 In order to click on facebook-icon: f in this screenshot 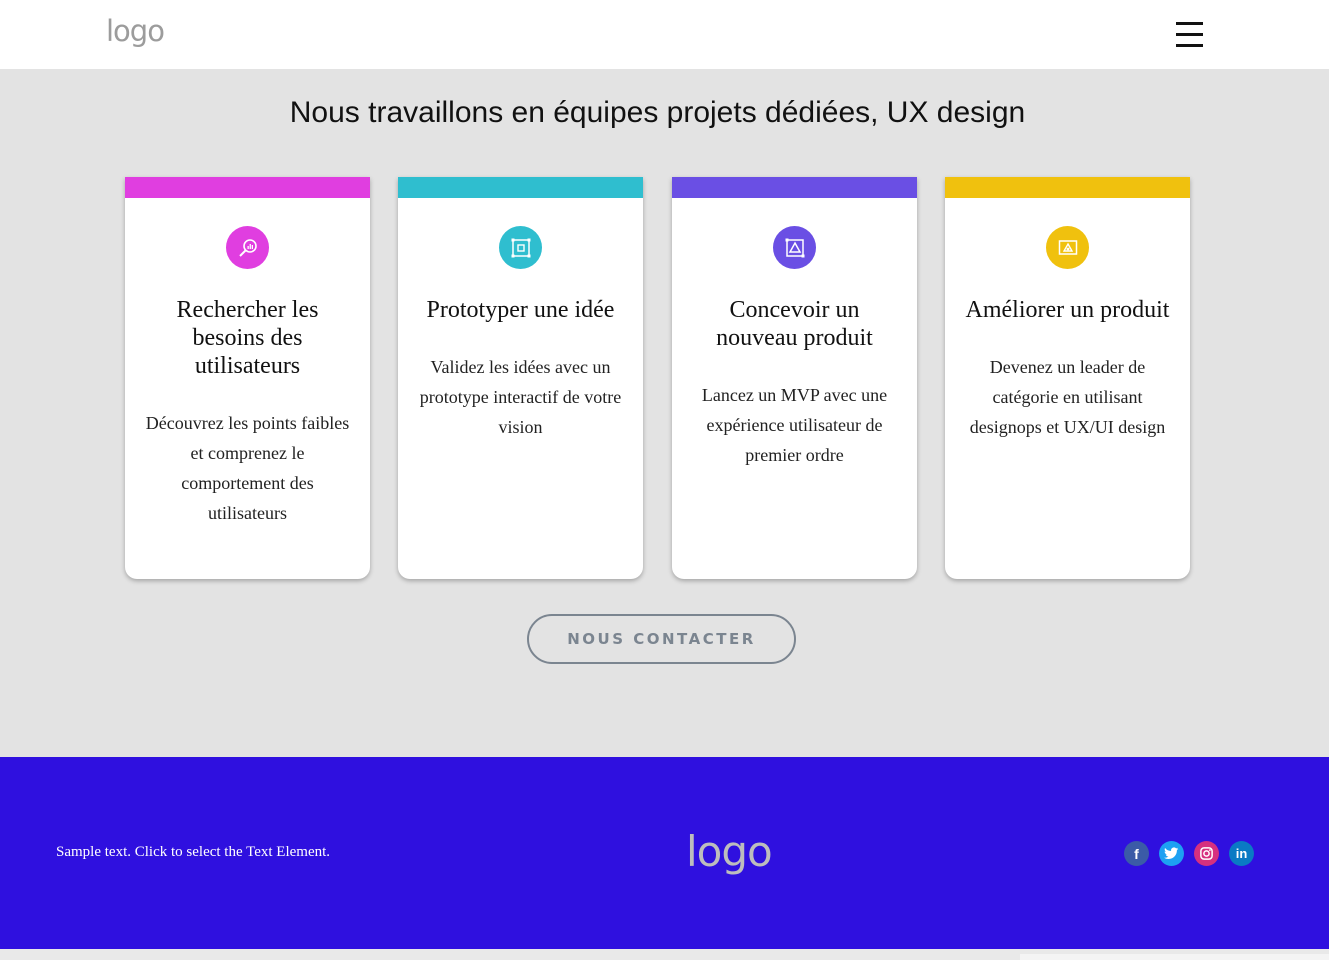, I will do `click(1136, 853)`.